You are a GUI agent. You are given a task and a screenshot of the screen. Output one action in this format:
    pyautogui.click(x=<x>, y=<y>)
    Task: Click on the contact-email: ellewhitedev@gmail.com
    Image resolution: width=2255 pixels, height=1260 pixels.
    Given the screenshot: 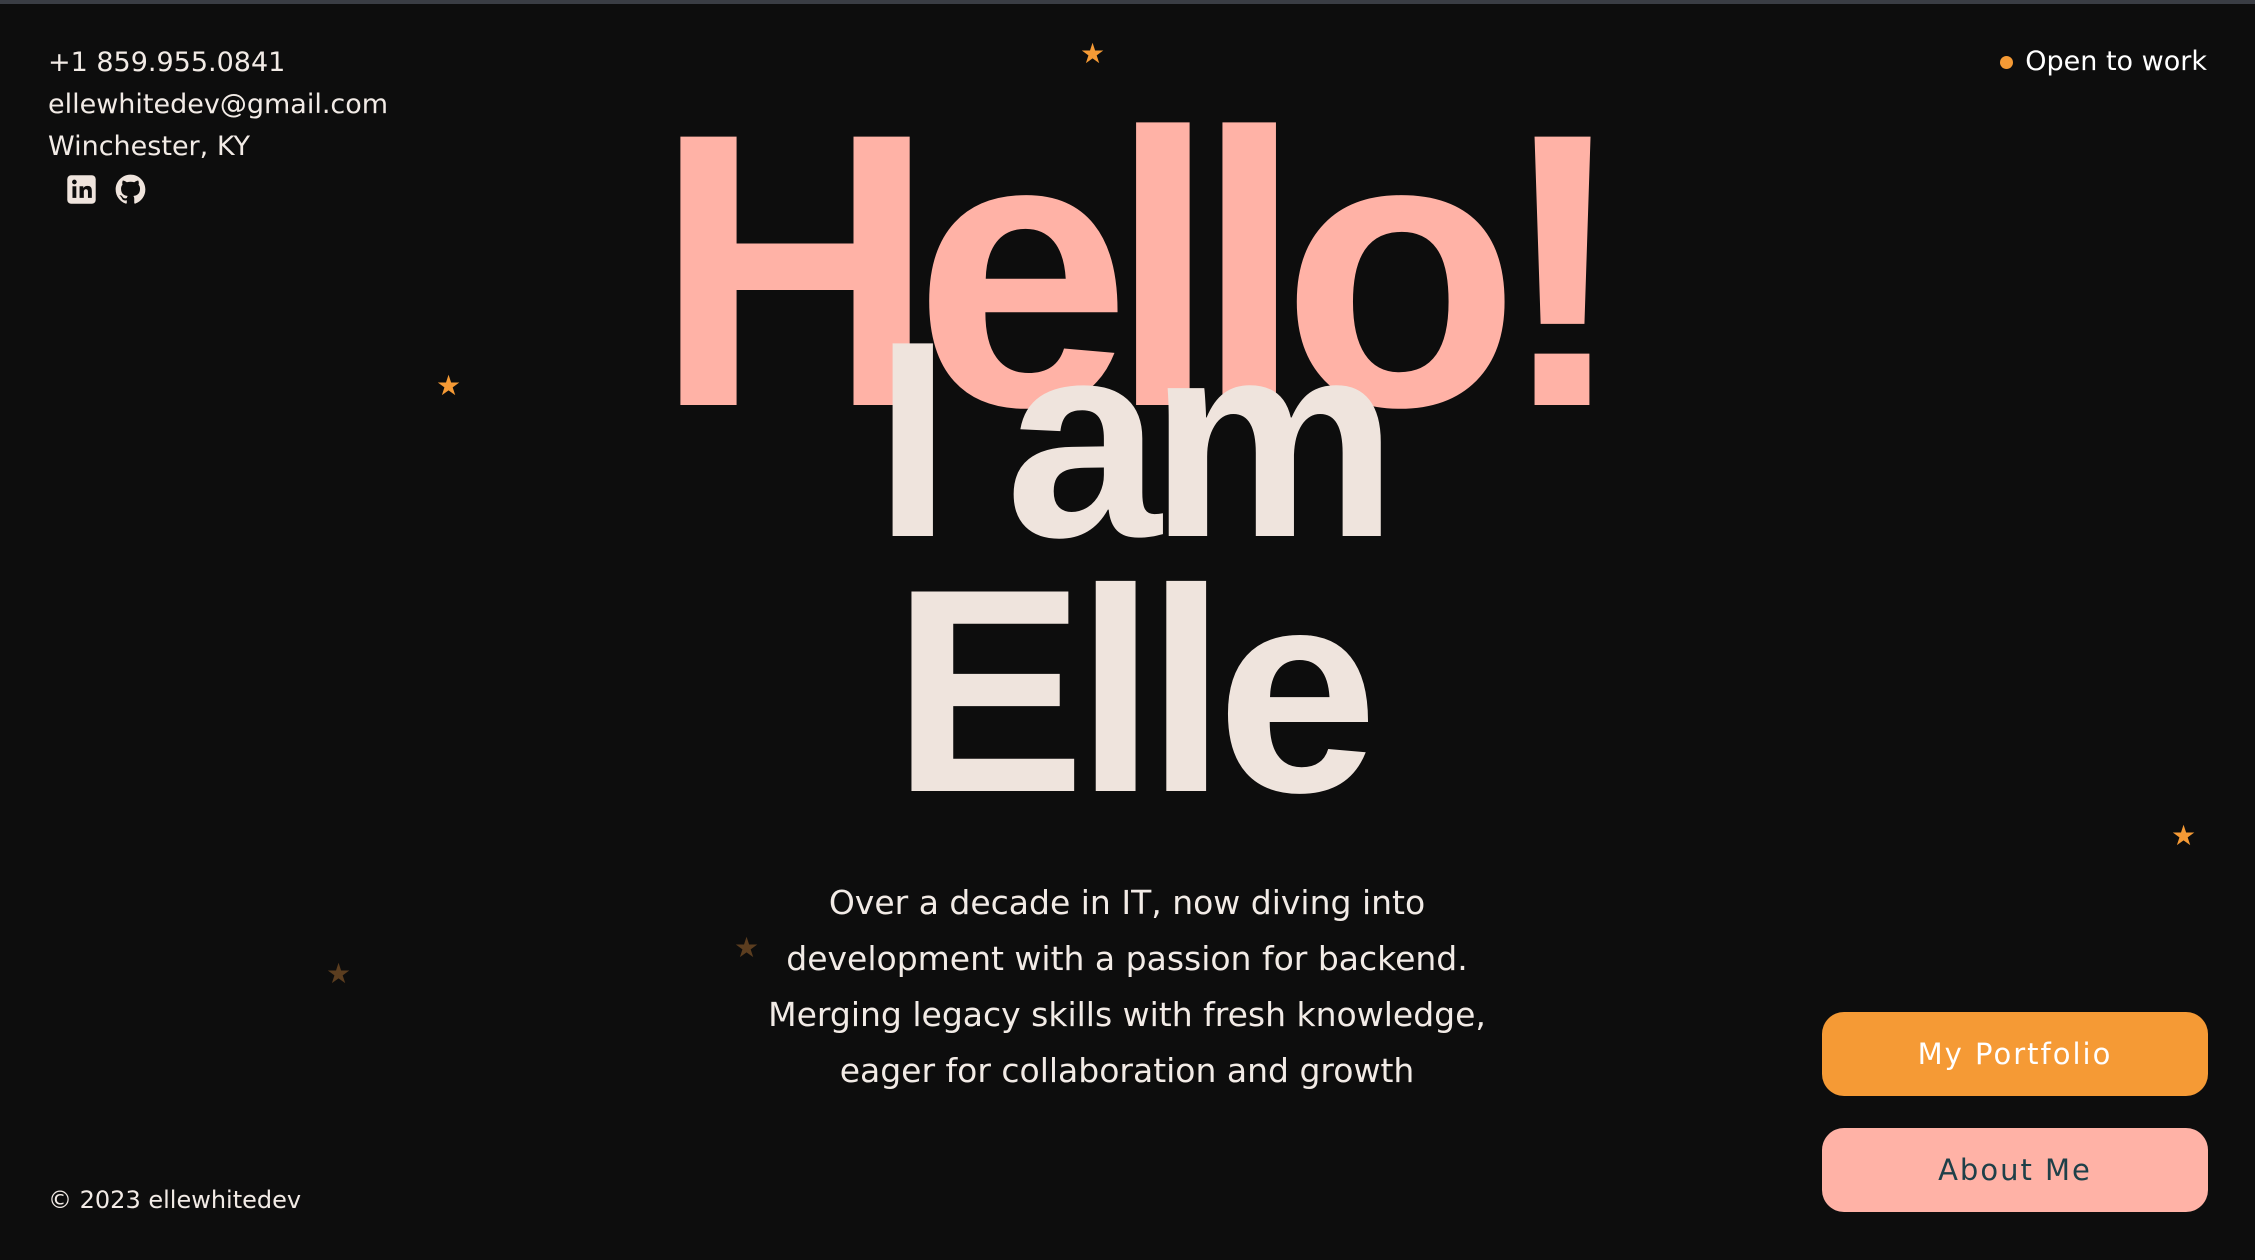 What is the action you would take?
    pyautogui.click(x=218, y=105)
    